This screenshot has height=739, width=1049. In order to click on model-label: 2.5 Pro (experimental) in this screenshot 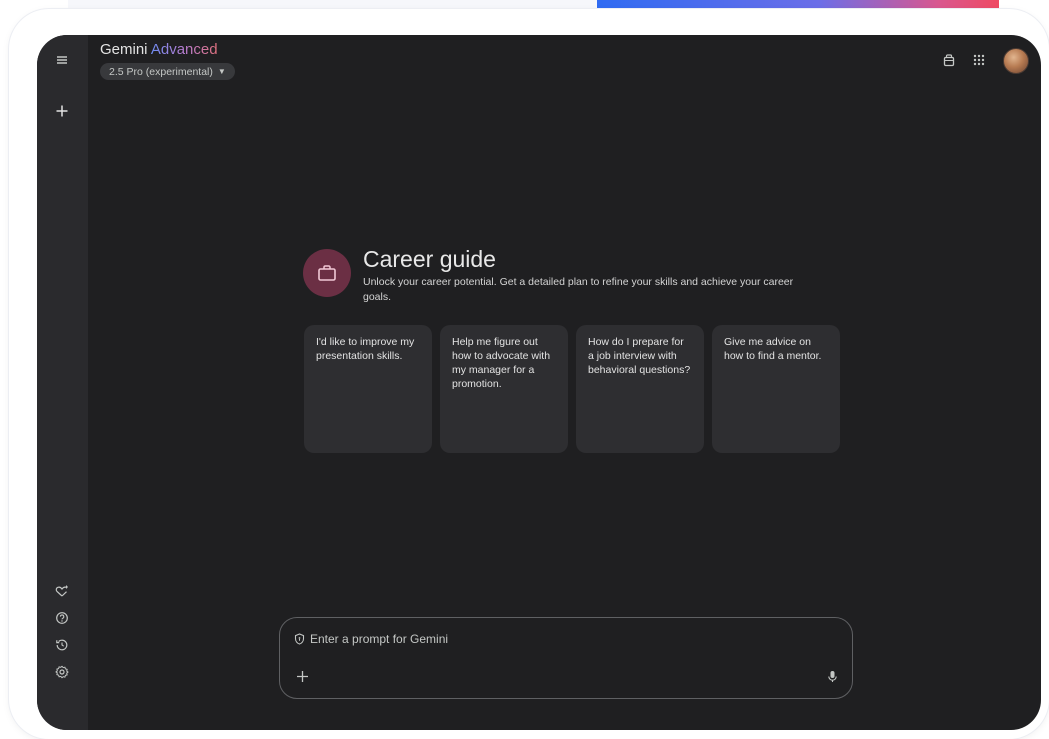, I will do `click(161, 71)`.